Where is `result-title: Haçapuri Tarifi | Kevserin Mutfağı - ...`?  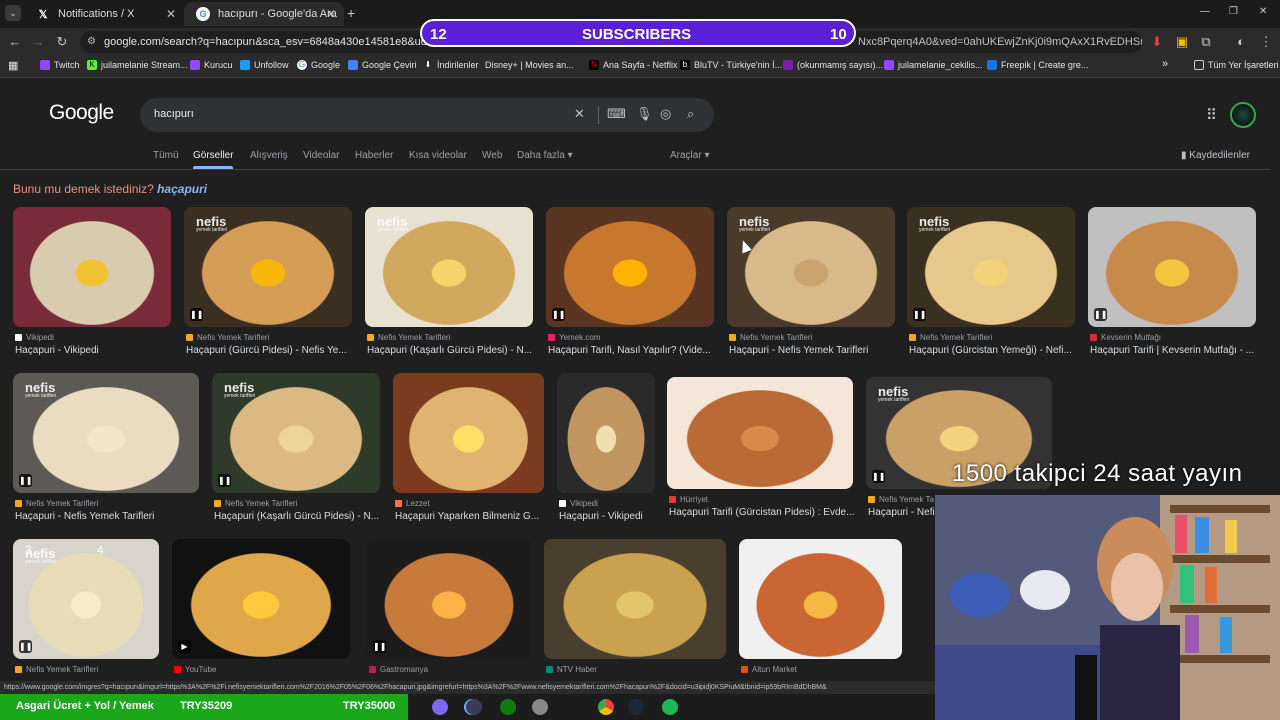 result-title: Haçapuri Tarifi | Kevserin Mutfağı - ... is located at coordinates (1184, 350).